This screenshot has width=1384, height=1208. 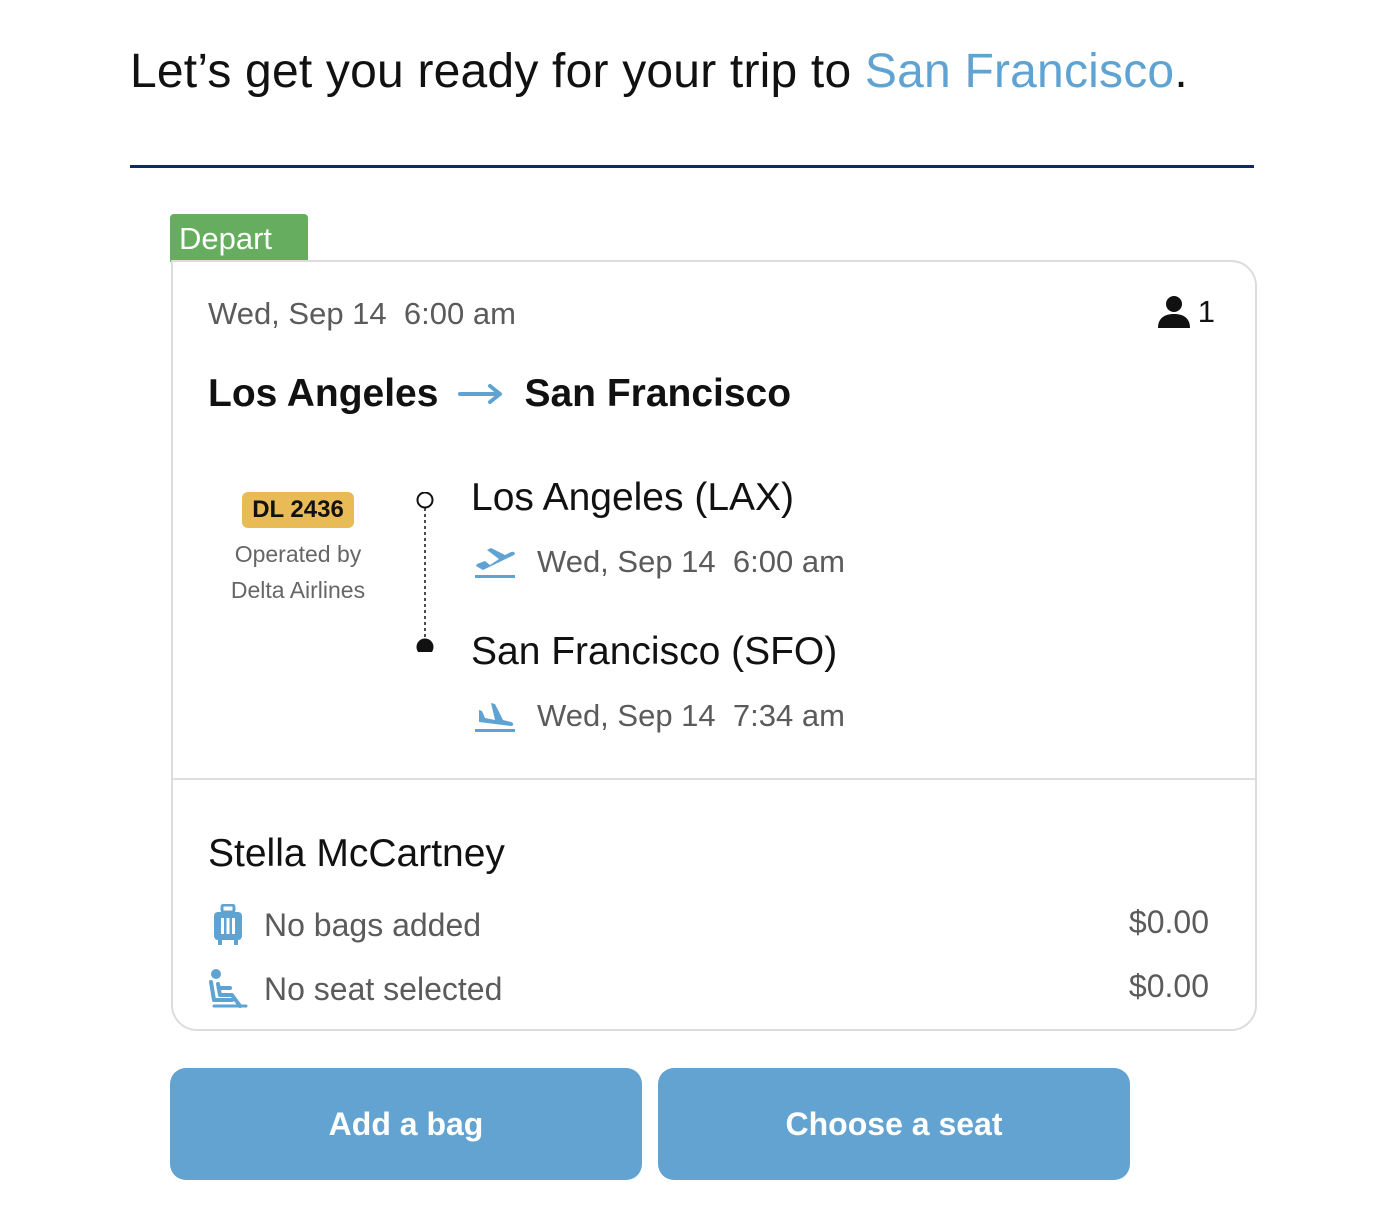 I want to click on choose-seat-button: Choose a seat, so click(x=894, y=1124).